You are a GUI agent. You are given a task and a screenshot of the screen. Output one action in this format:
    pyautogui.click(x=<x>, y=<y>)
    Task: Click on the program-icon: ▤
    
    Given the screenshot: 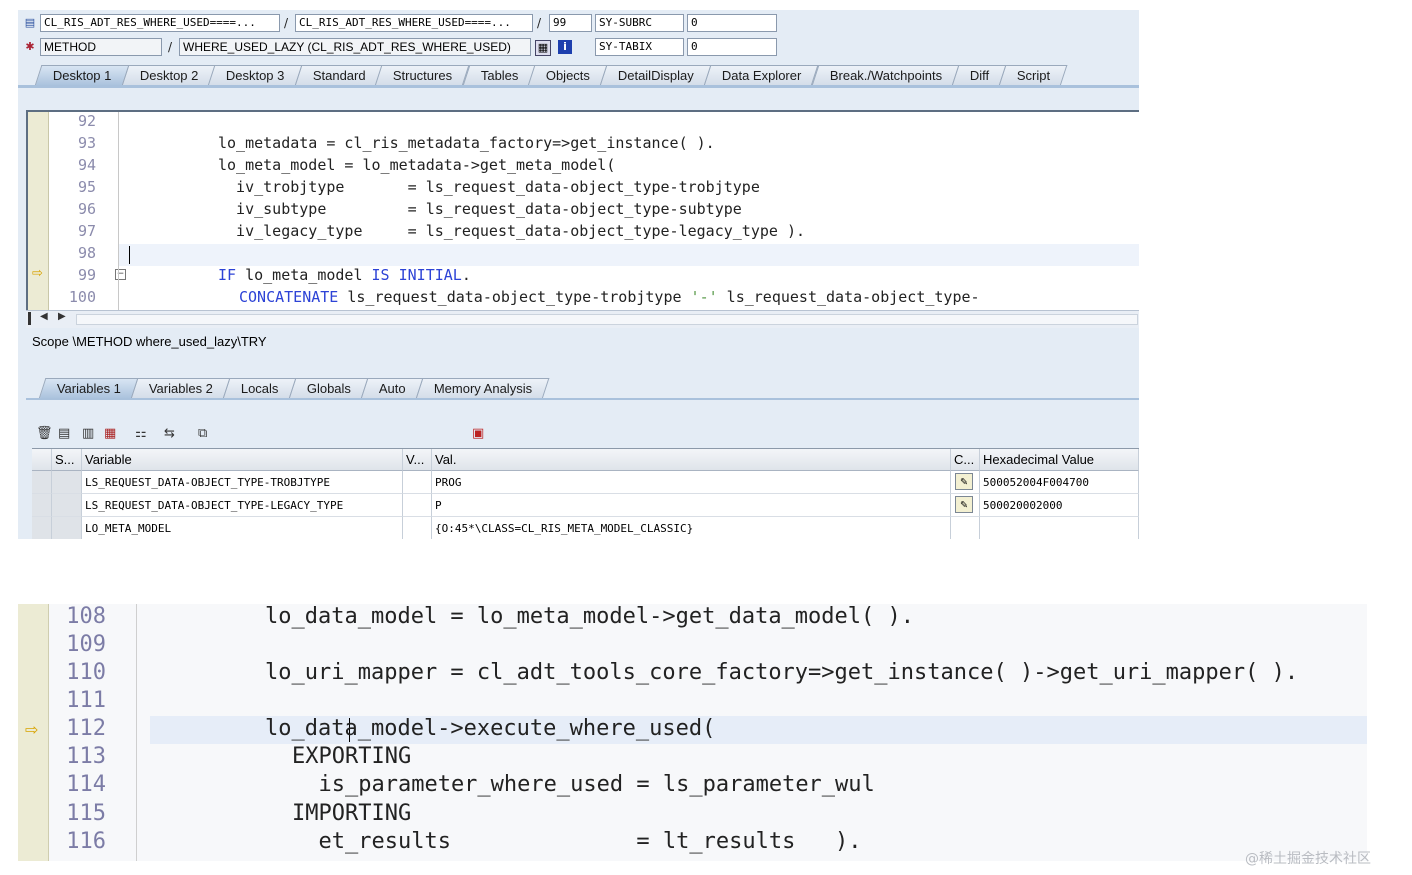 What is the action you would take?
    pyautogui.click(x=30, y=22)
    